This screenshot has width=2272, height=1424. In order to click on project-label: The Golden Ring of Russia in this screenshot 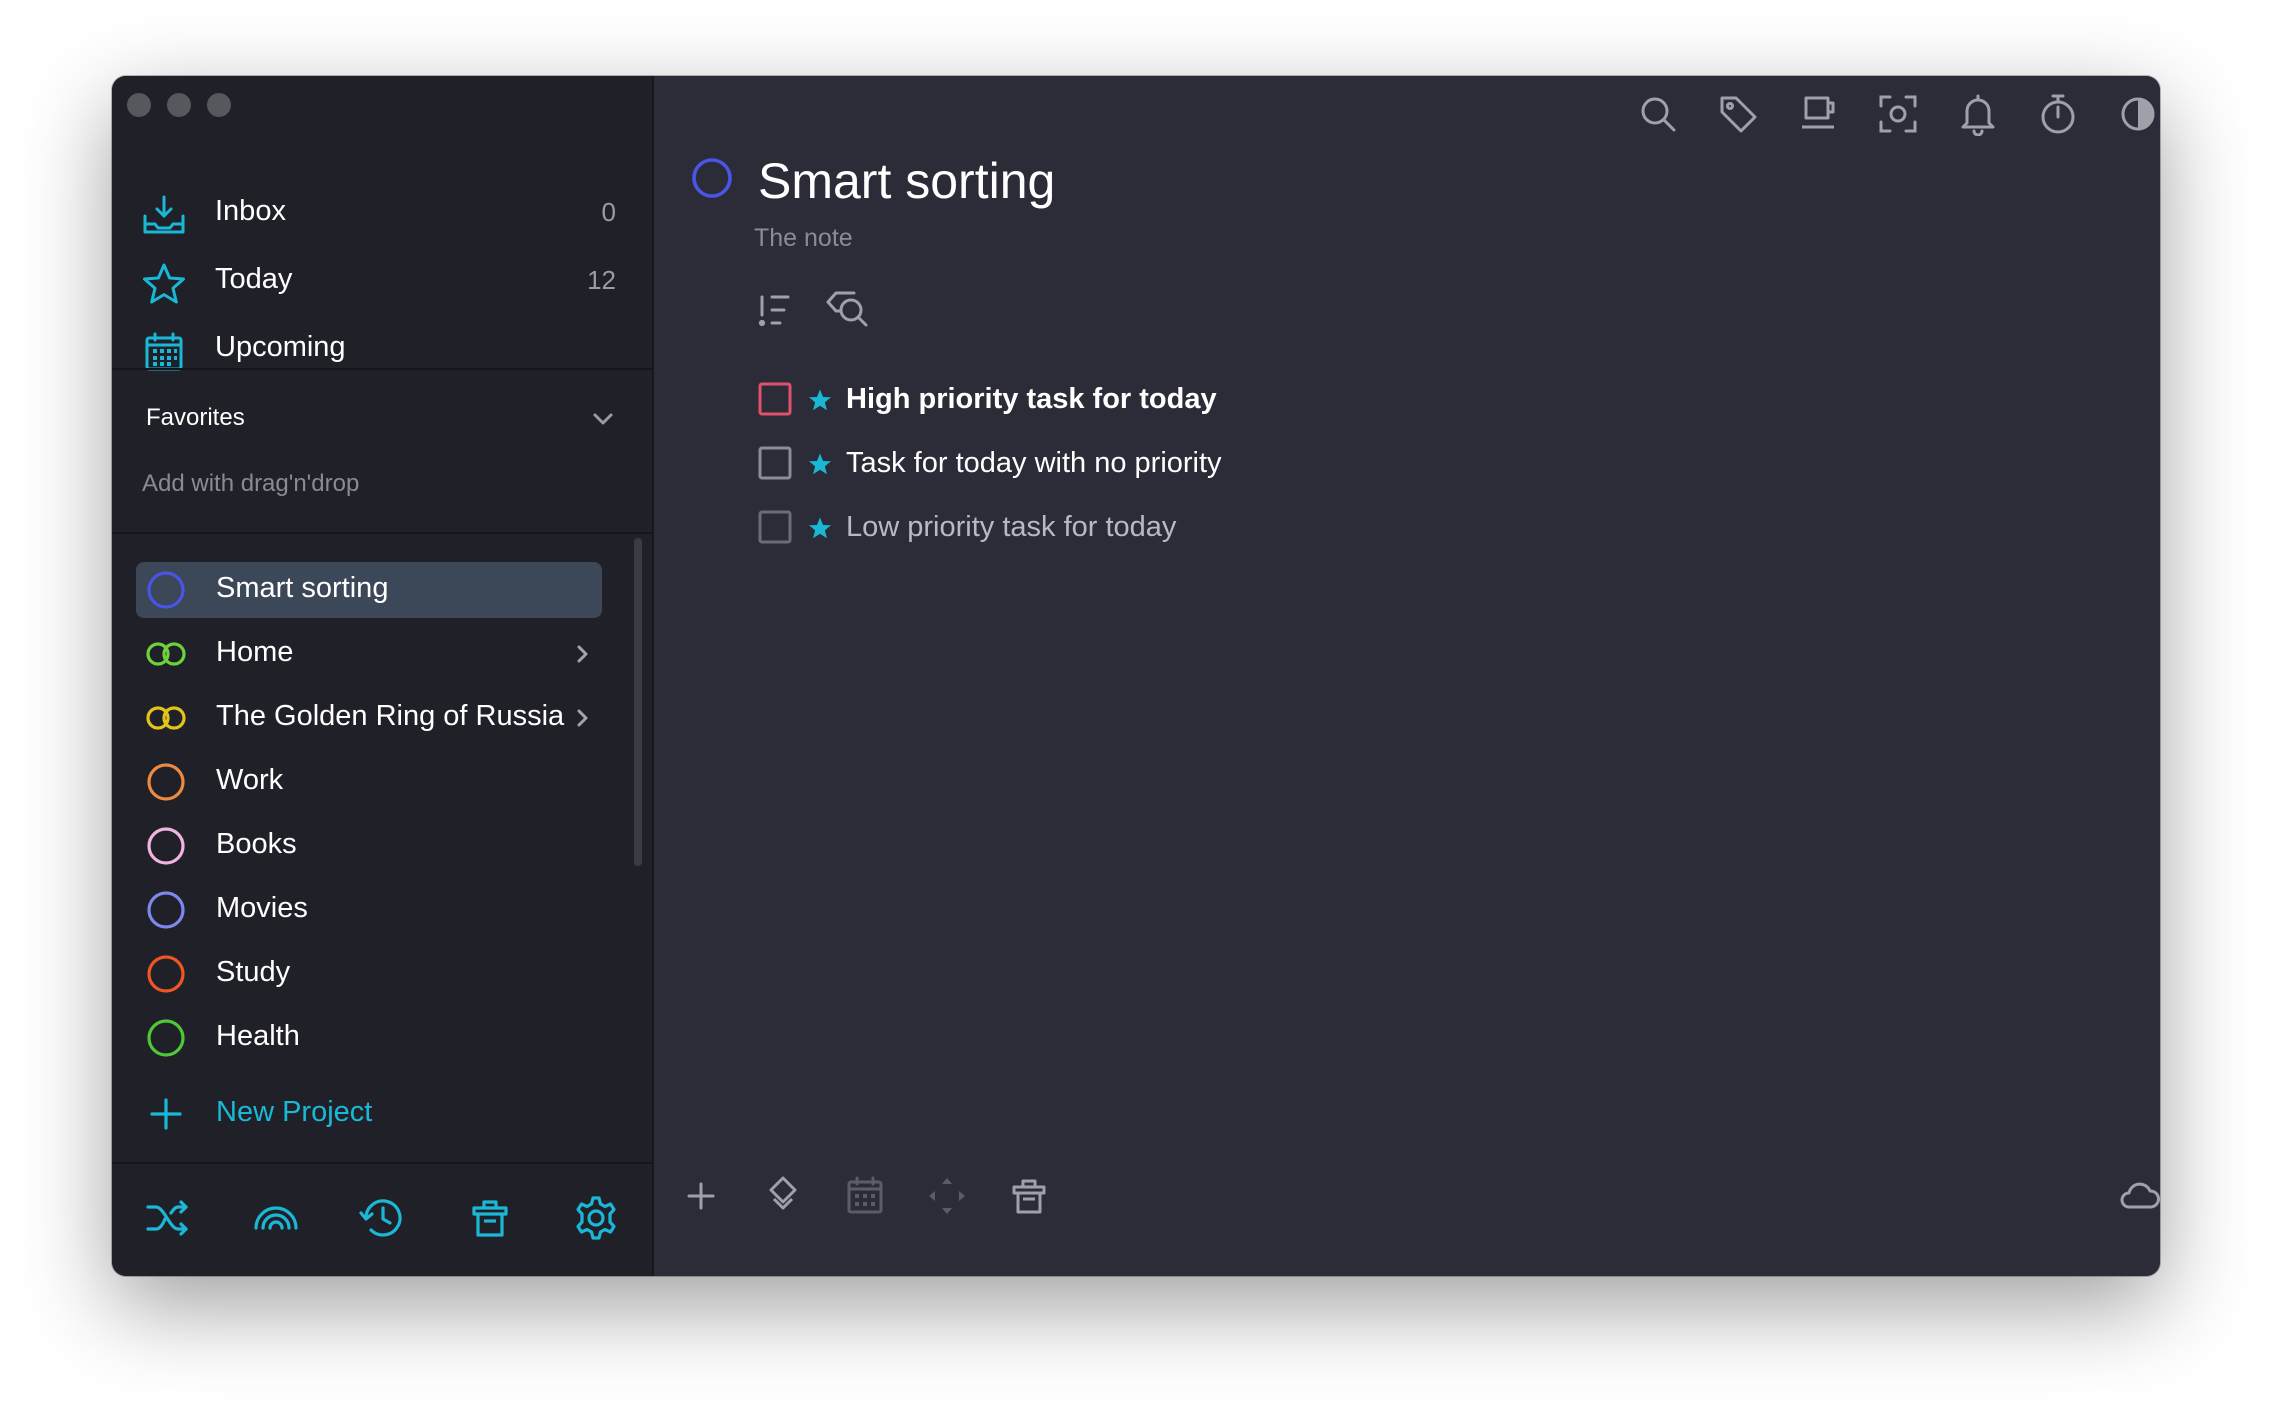, I will do `click(390, 716)`.